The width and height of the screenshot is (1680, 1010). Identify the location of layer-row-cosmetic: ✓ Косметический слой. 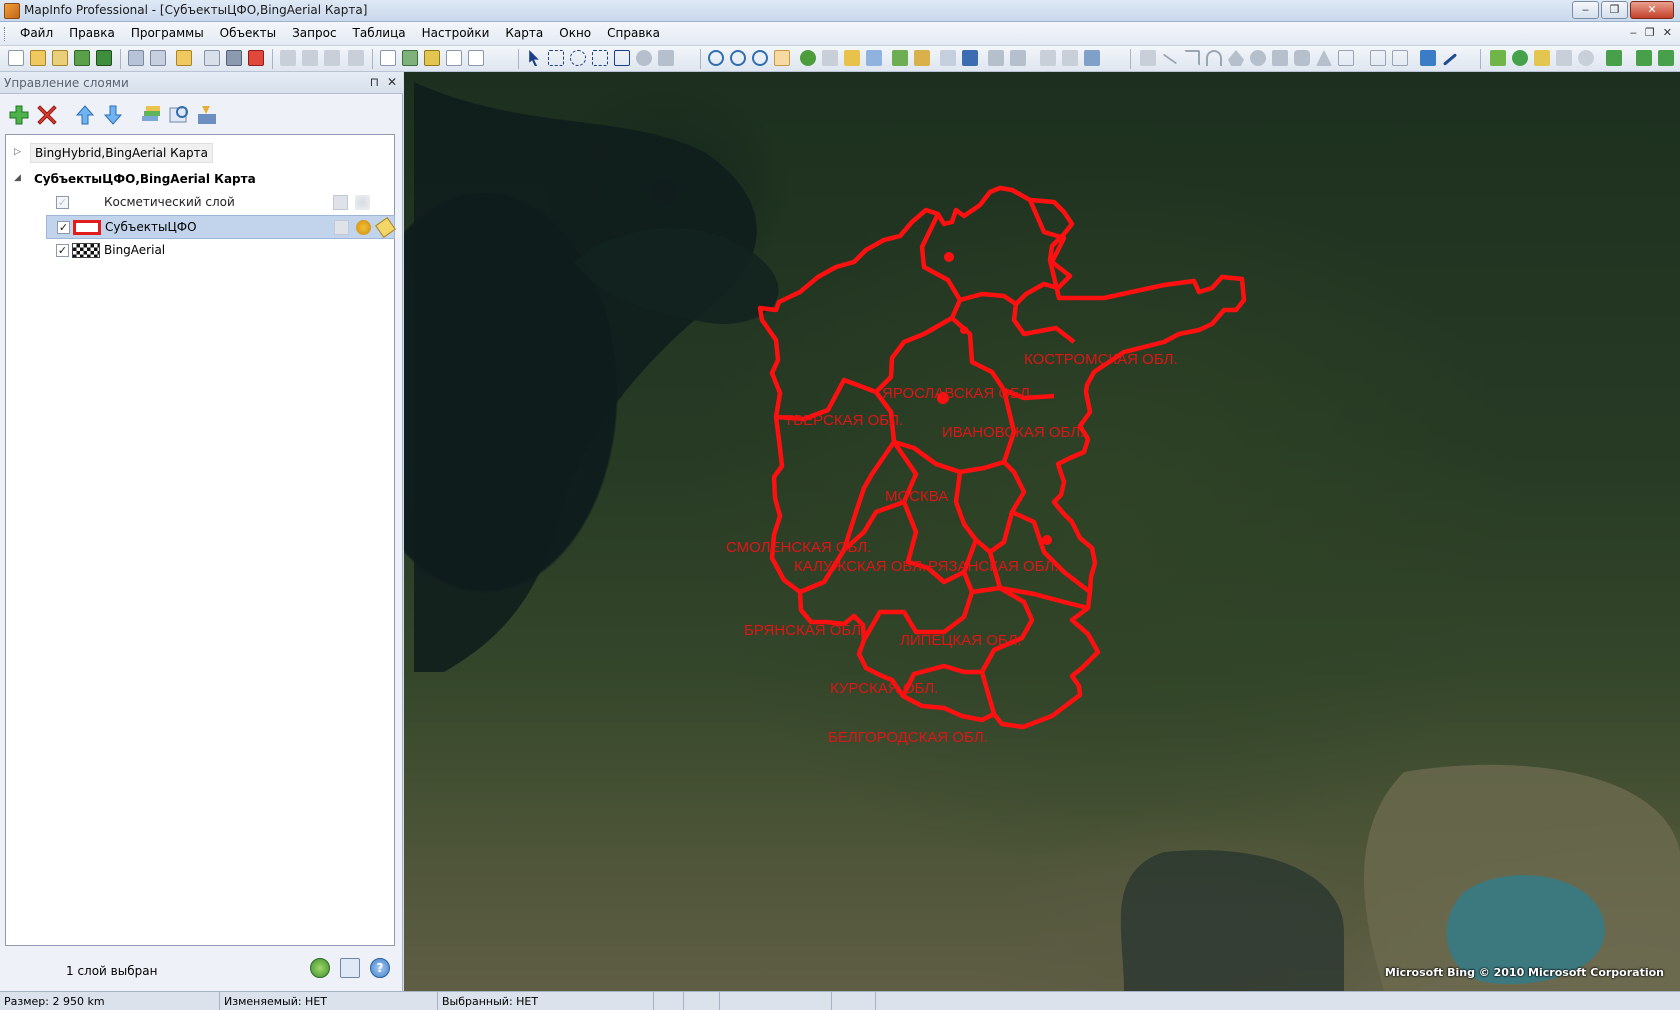
(220, 203).